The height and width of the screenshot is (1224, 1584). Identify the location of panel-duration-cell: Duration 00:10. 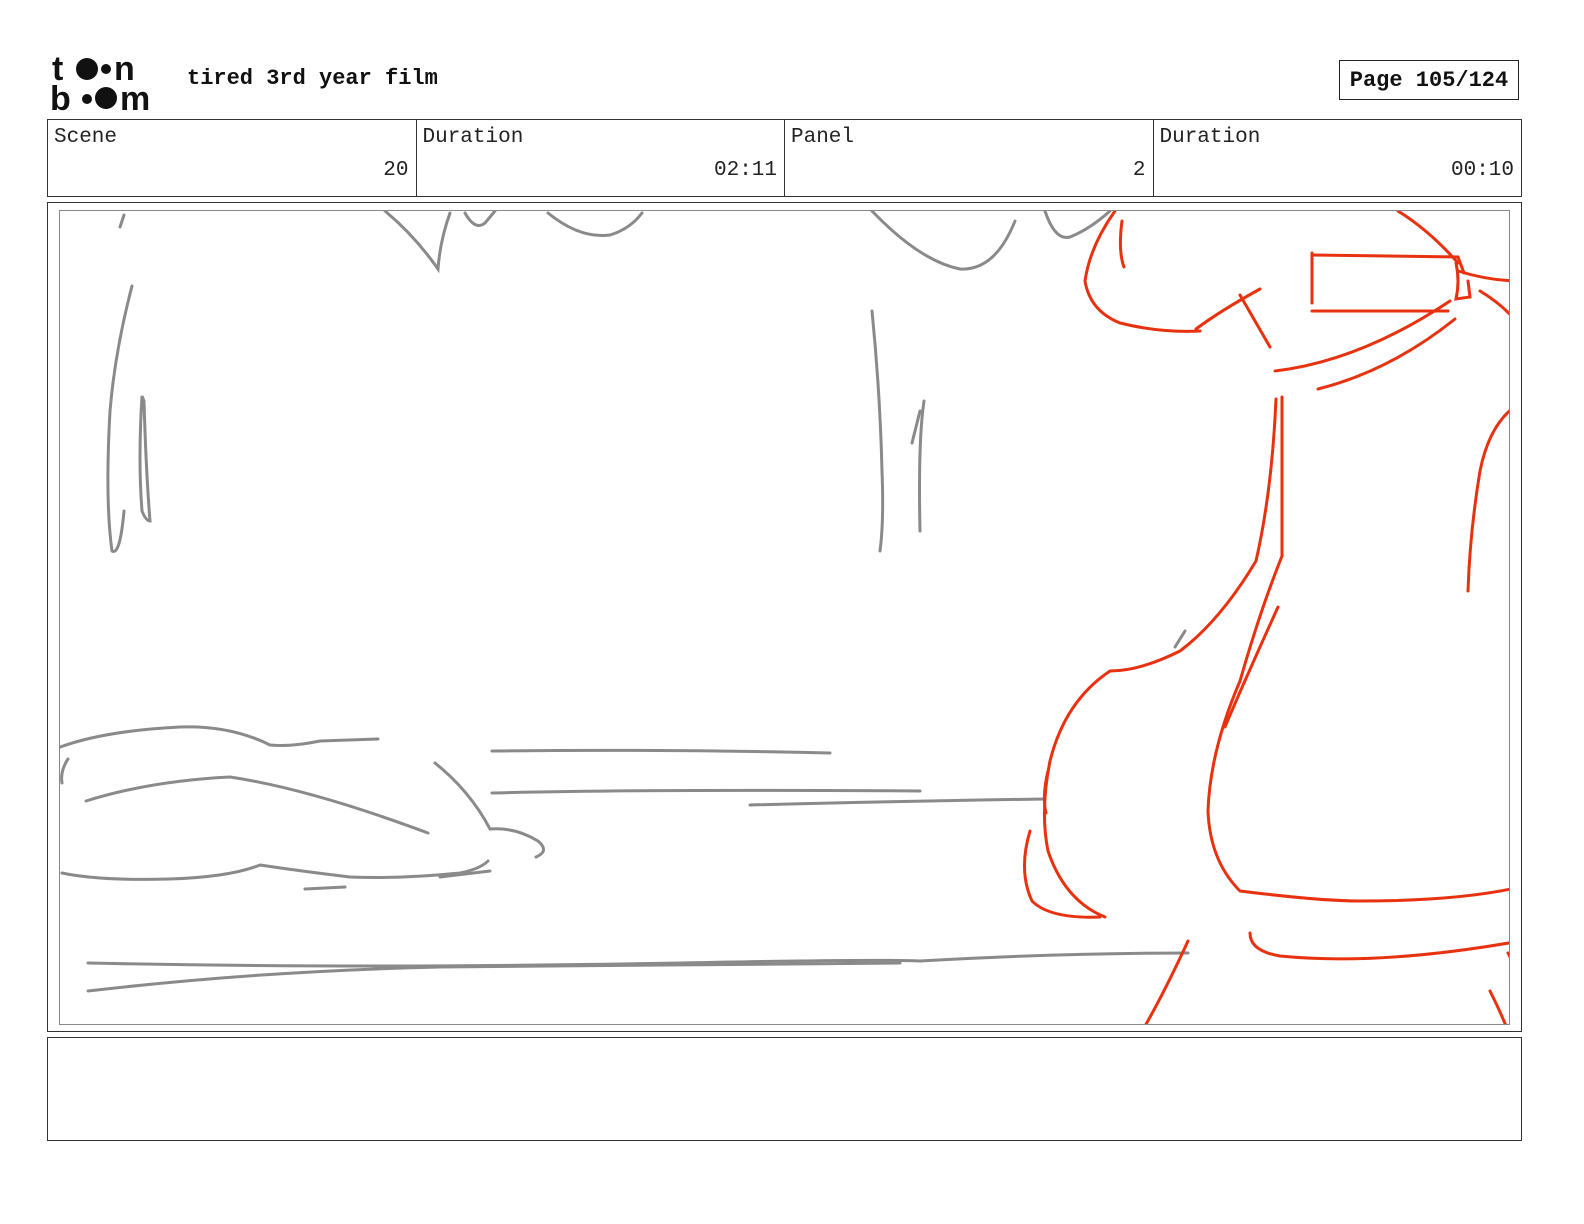
(1338, 158).